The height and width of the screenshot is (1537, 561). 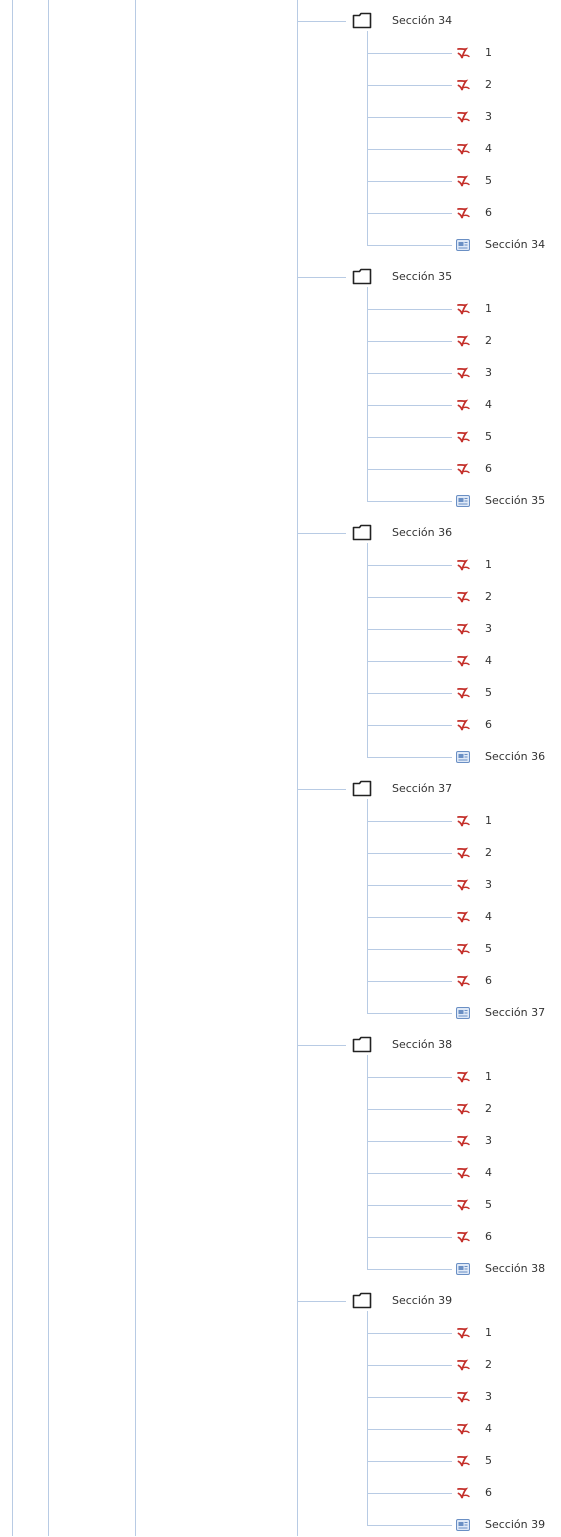 I want to click on folder-label: Sección 34, so click(x=422, y=21).